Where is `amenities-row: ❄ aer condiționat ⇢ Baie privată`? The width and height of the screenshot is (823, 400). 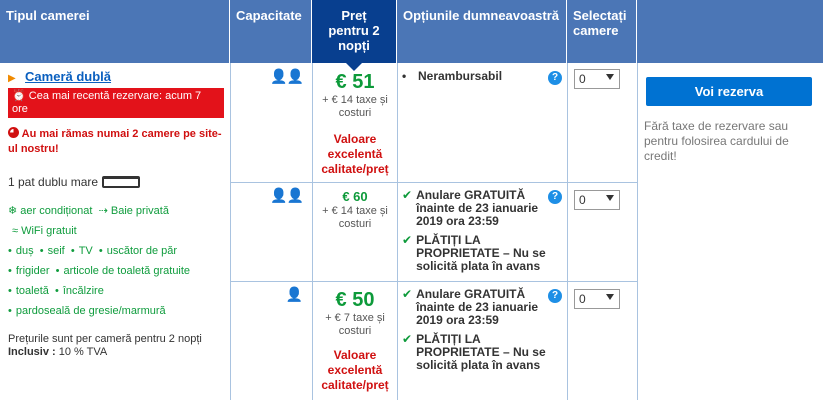 amenities-row: ❄ aer condiționat ⇢ Baie privată is located at coordinates (115, 211).